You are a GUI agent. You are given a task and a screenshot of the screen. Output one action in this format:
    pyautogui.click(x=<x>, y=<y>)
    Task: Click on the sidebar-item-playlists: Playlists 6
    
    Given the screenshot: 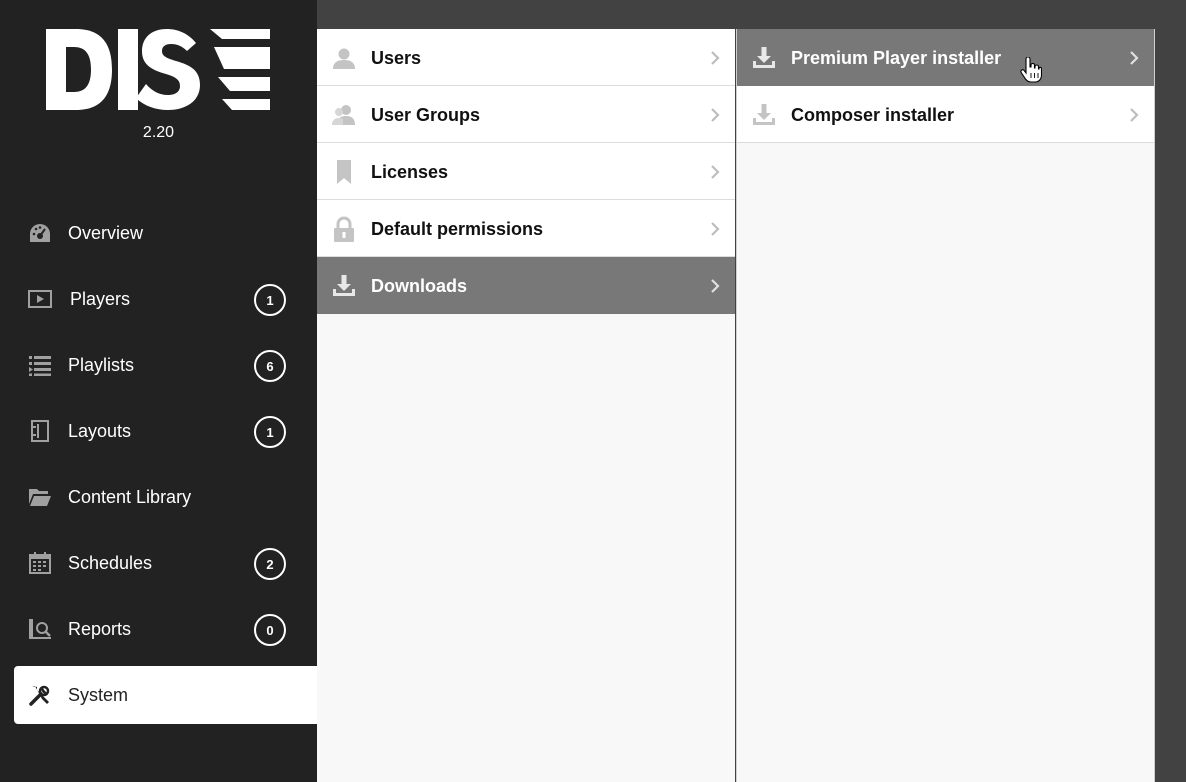 What is the action you would take?
    pyautogui.click(x=165, y=365)
    